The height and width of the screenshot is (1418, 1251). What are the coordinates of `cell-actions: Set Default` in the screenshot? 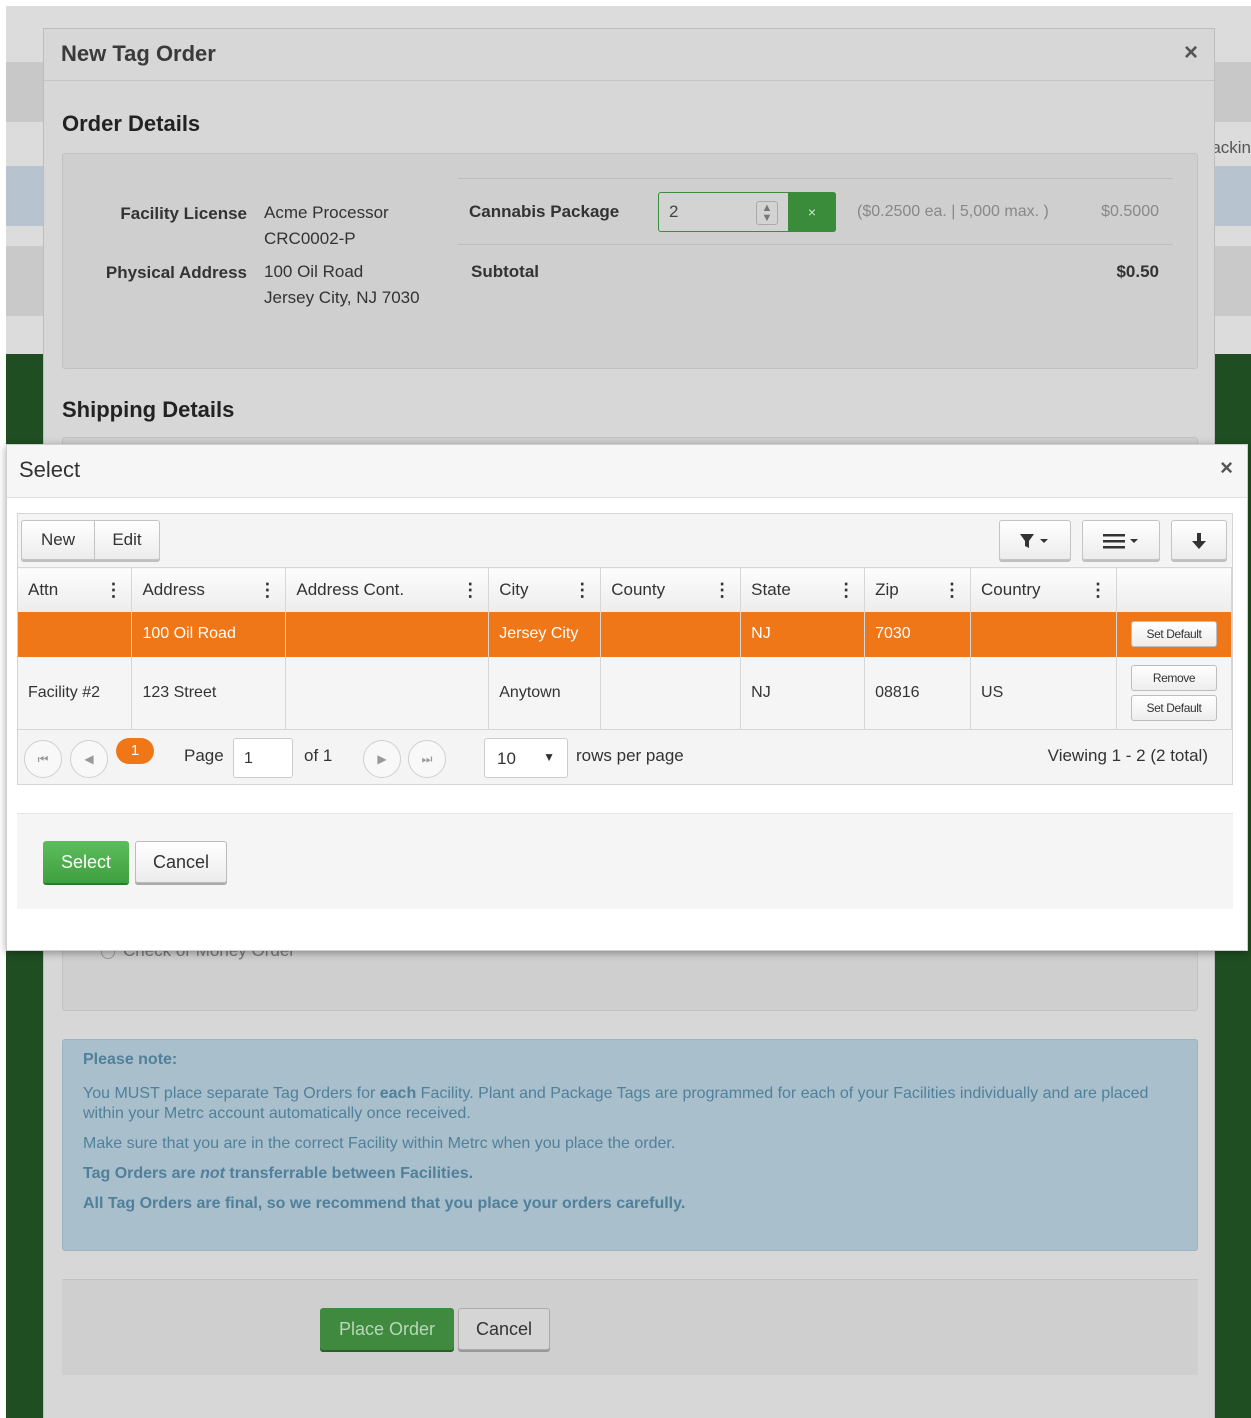 It's located at (1174, 634).